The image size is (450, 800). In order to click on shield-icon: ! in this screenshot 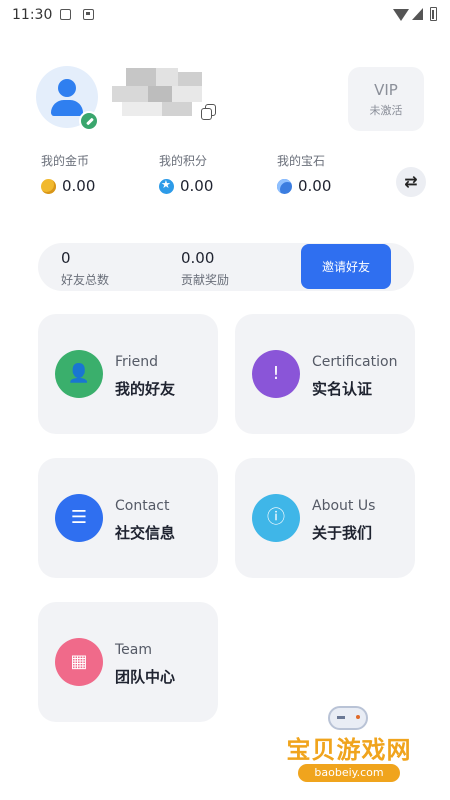, I will do `click(276, 374)`.